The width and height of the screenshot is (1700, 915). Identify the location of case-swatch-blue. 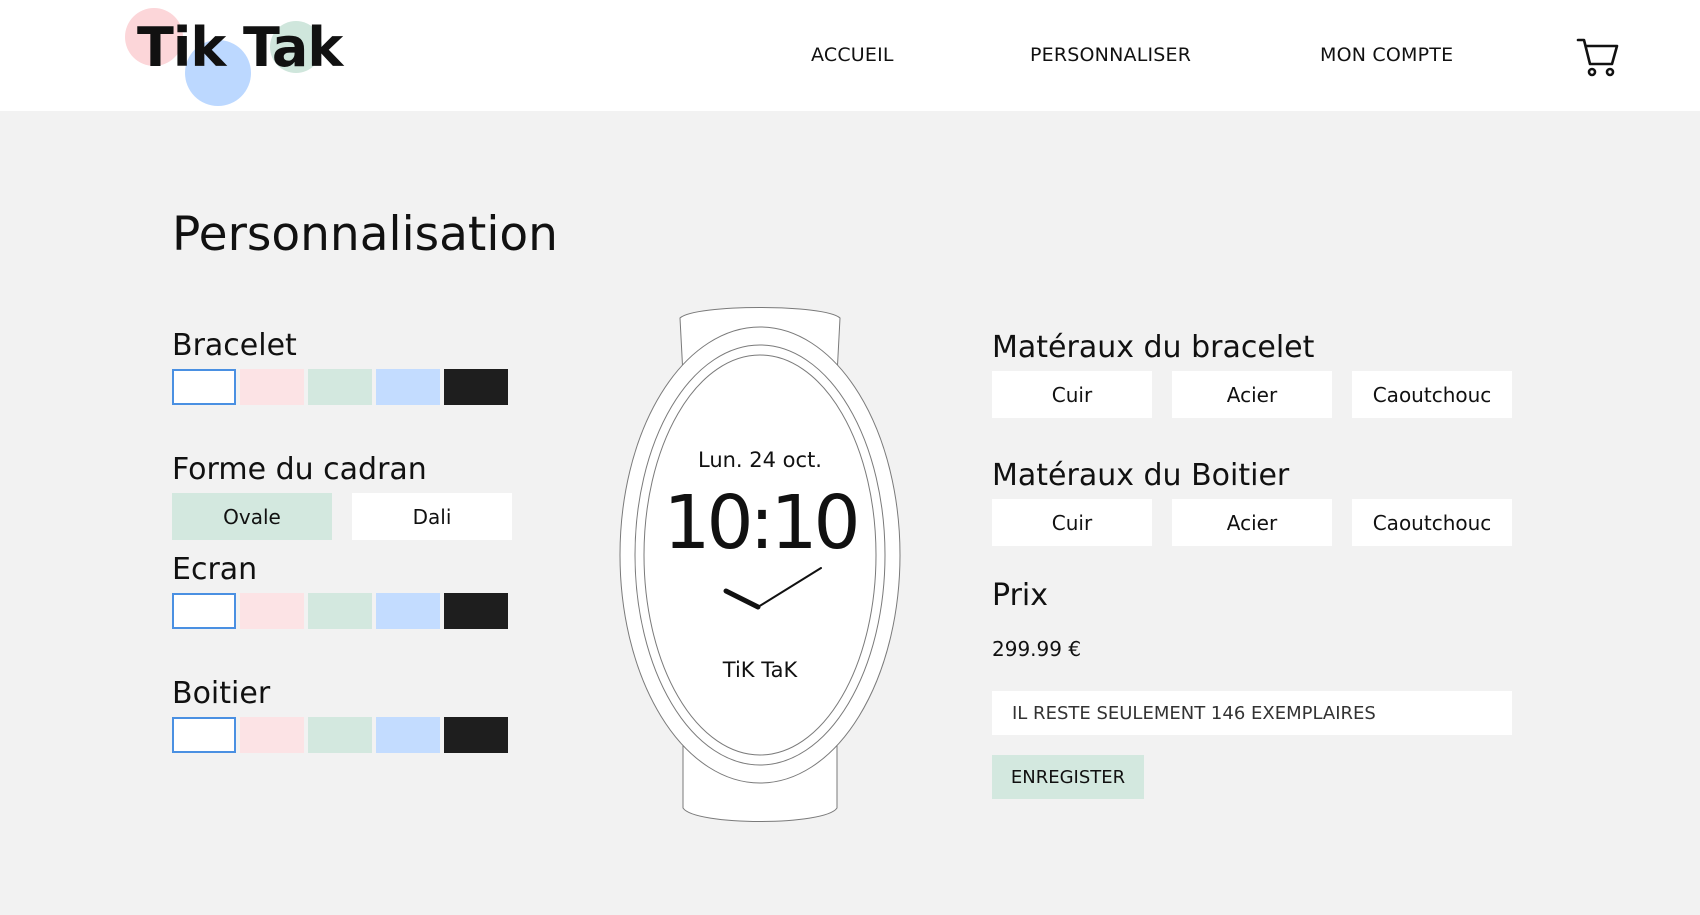
(408, 735).